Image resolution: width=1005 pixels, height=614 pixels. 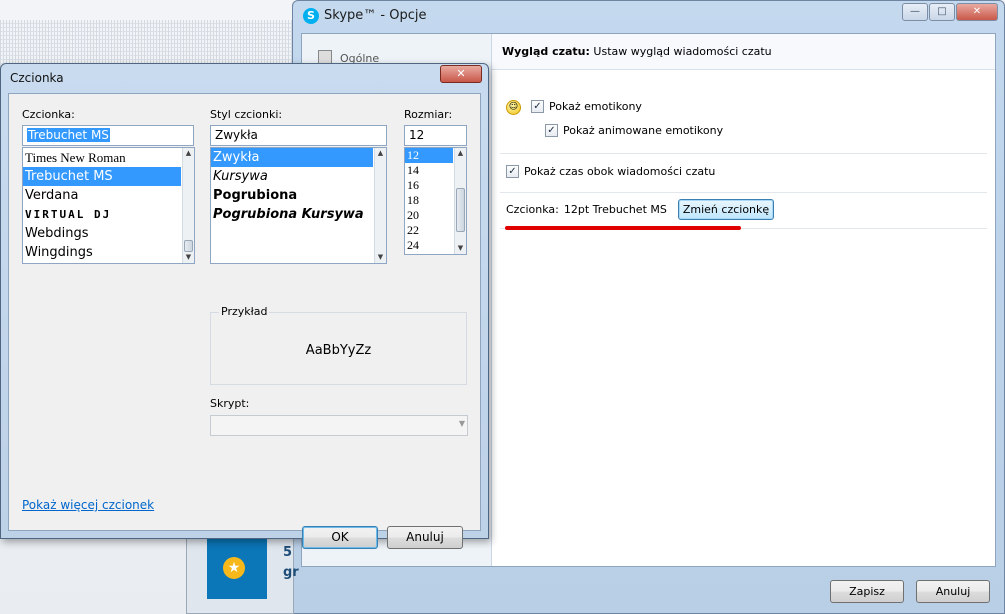 What do you see at coordinates (546, 51) in the screenshot?
I see `section-title: Wygląd czatu:` at bounding box center [546, 51].